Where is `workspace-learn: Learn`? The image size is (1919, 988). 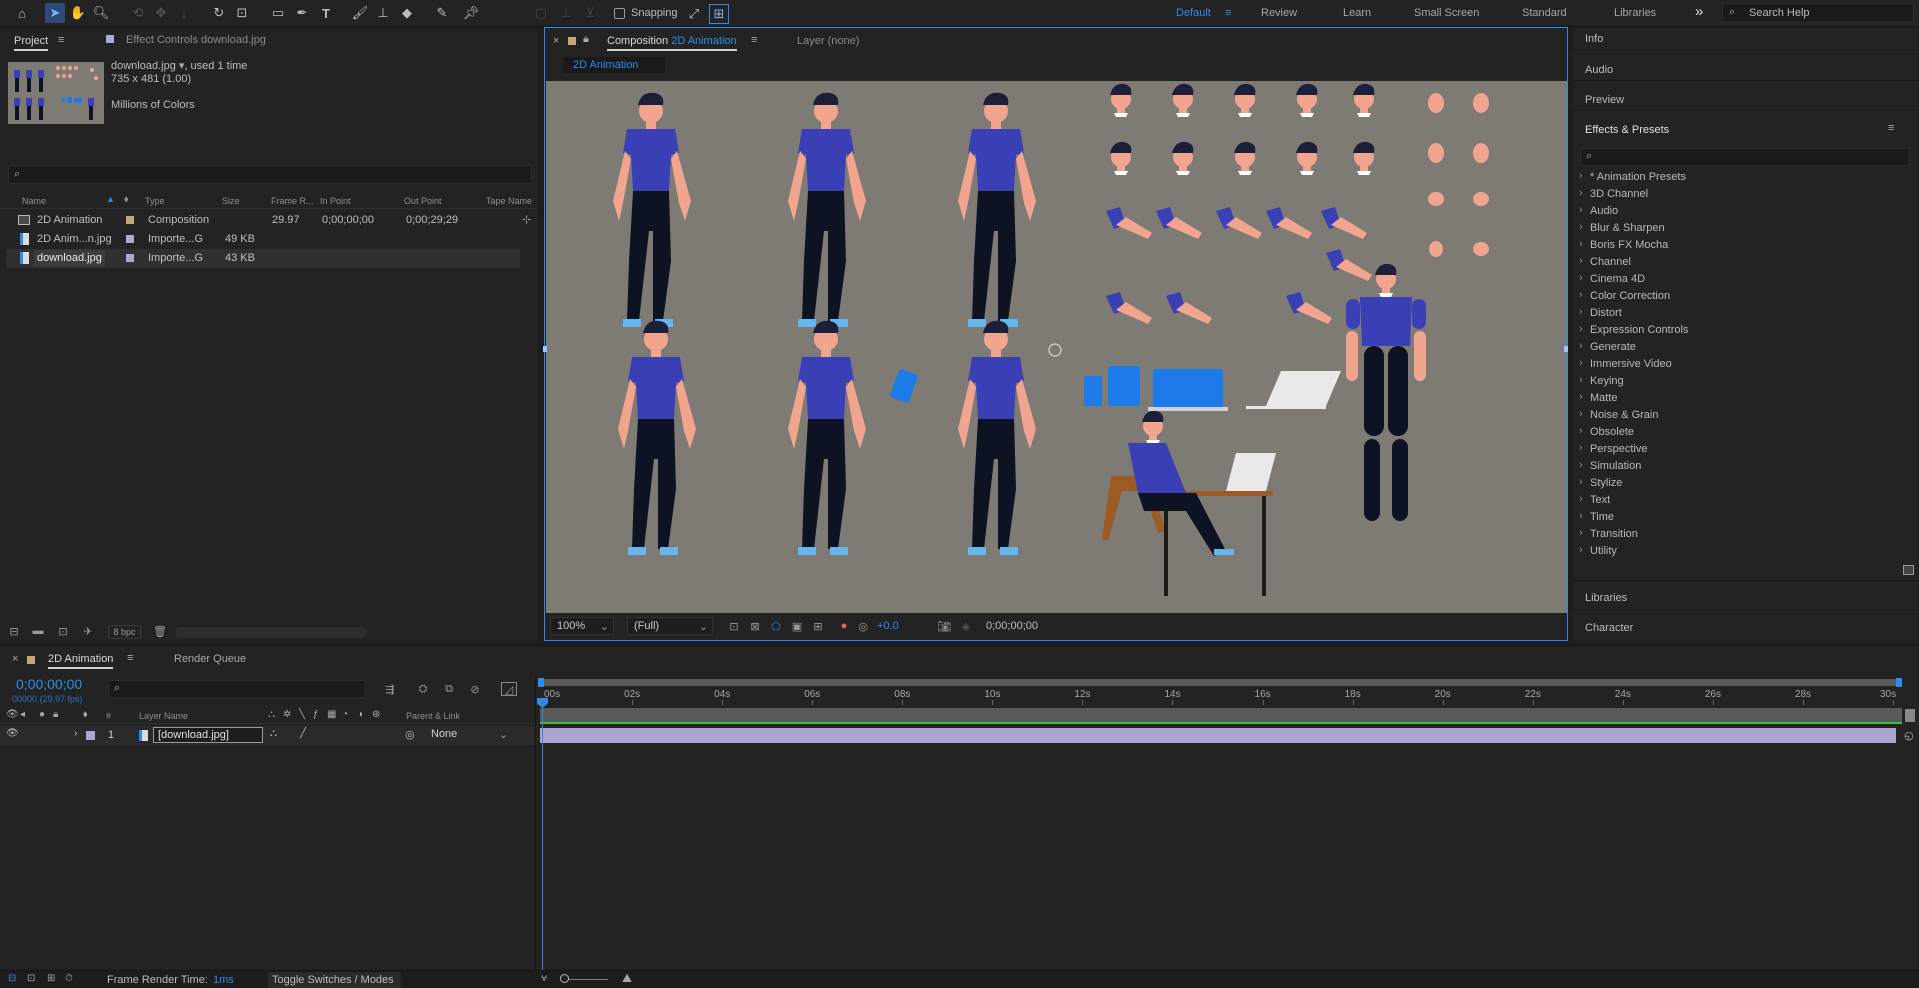
workspace-learn: Learn is located at coordinates (1357, 13).